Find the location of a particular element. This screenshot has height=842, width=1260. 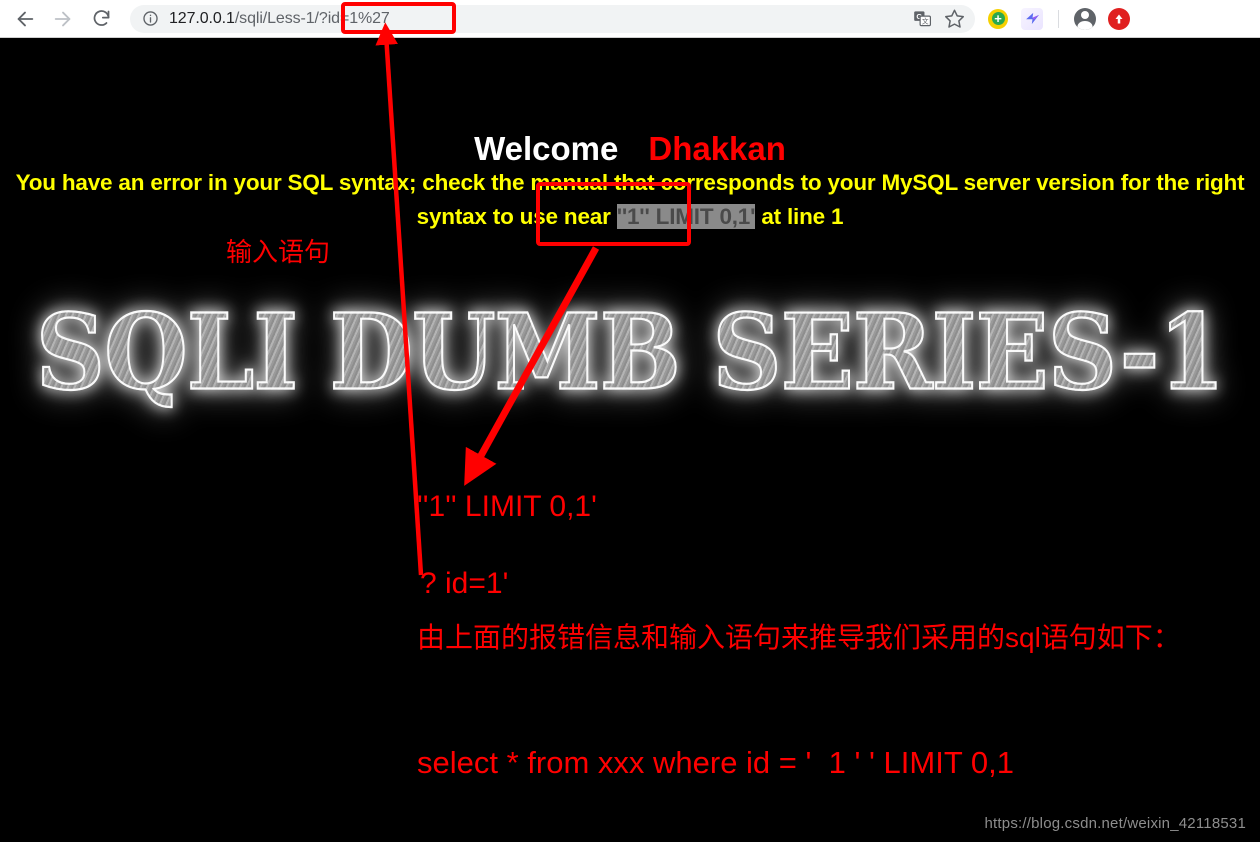

sql-error-selected-fragment: ''1'' LIMIT 0,1' is located at coordinates (685, 216).